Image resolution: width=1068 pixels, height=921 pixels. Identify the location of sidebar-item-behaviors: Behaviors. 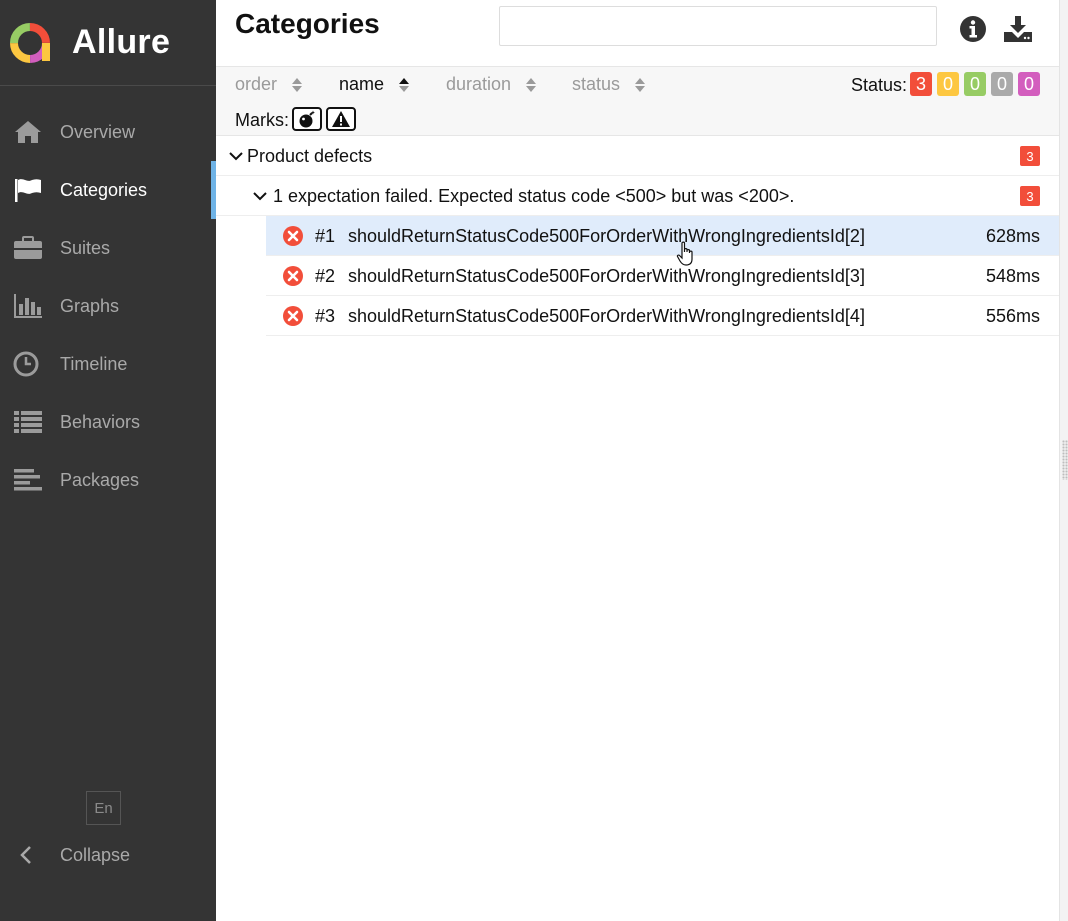
(108, 422).